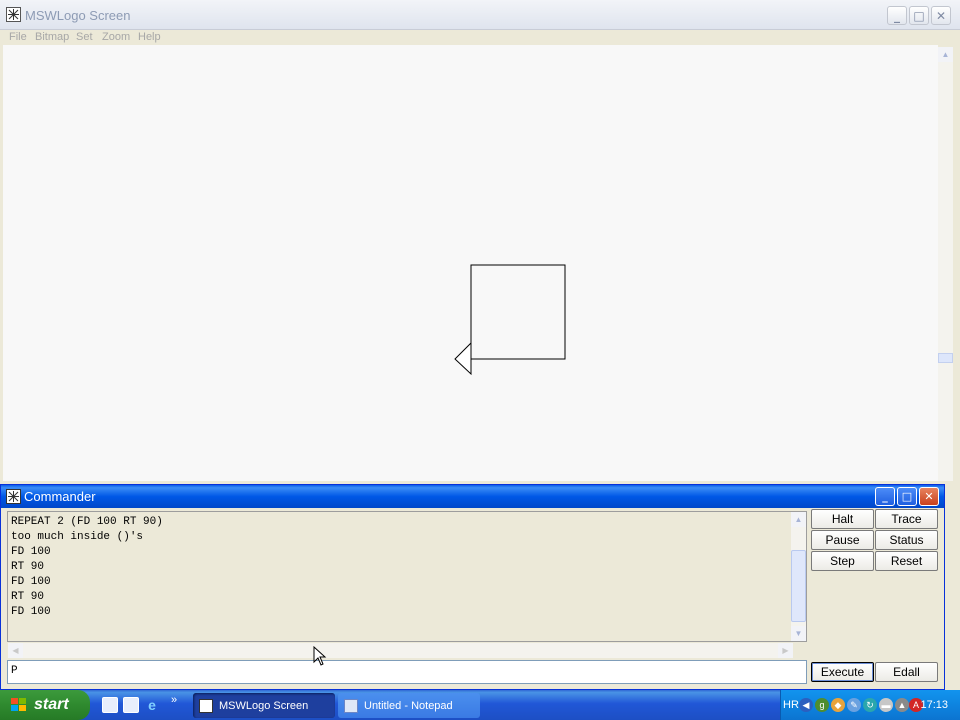 The image size is (960, 720). Describe the element at coordinates (798, 586) in the screenshot. I see `output-scroll-thumb` at that location.